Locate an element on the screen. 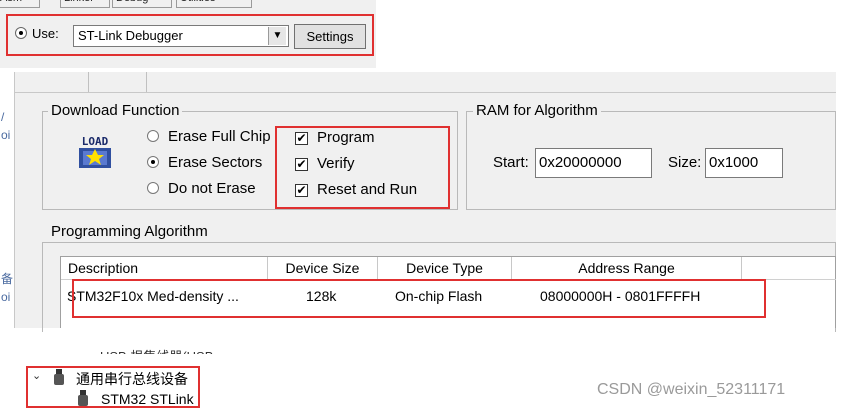 The width and height of the screenshot is (846, 411). erase-sectors-radio is located at coordinates (153, 162).